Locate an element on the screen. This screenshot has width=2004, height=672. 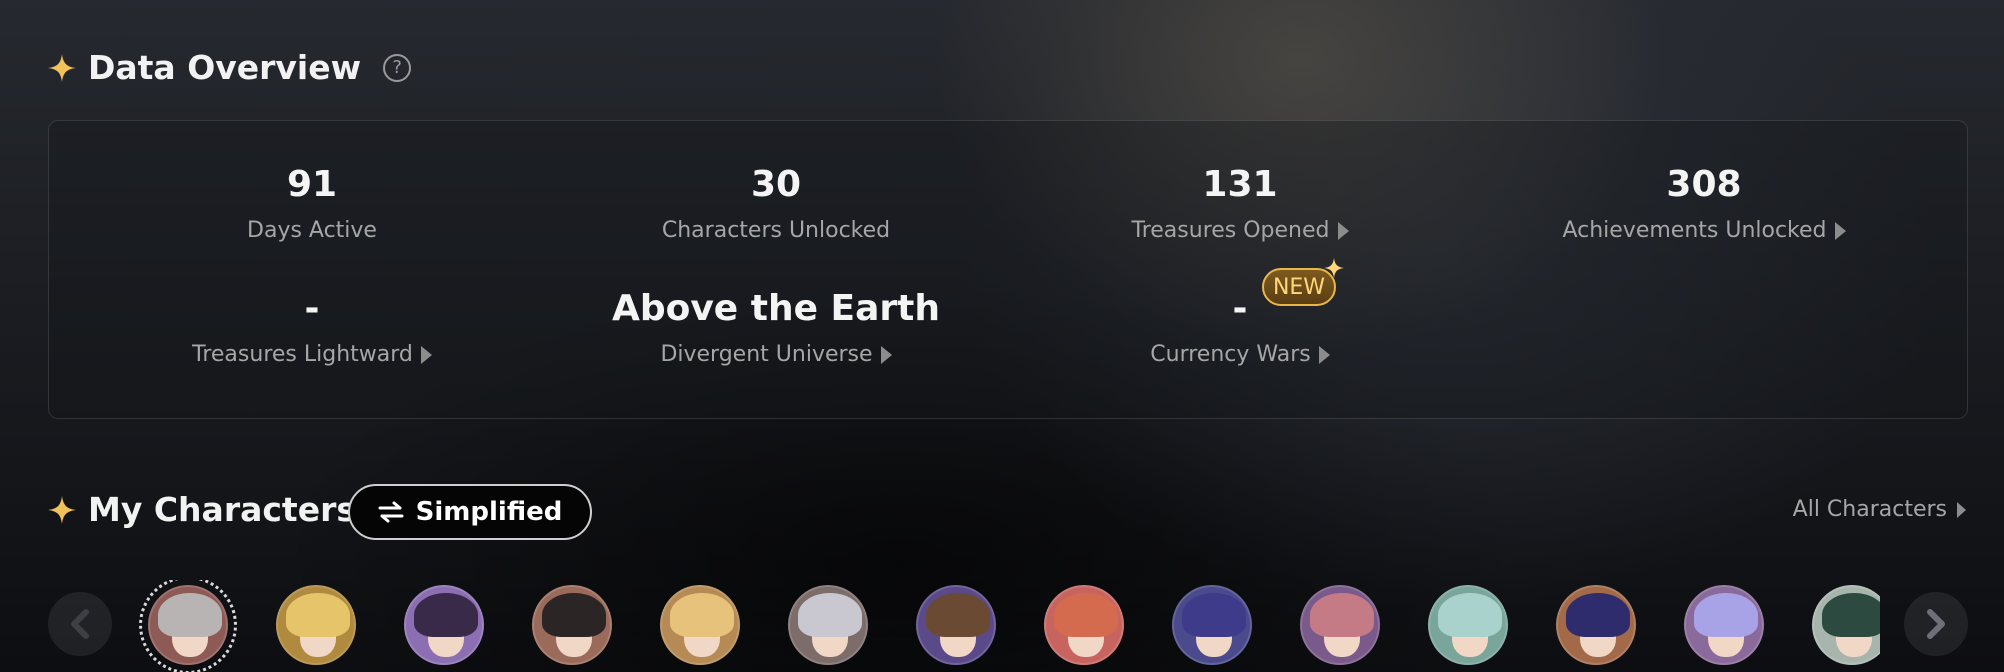
carousel-next-button is located at coordinates (1936, 624).